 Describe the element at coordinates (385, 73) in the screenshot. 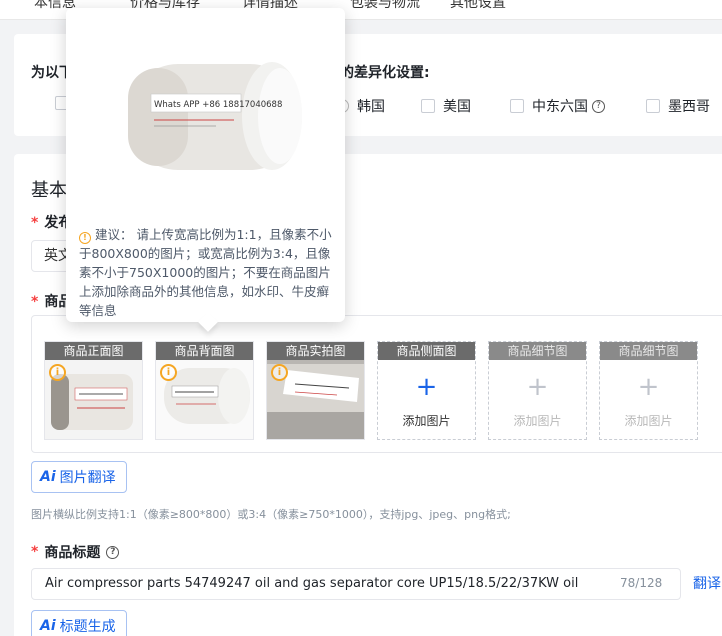

I see `diff-settings-label-suffix: 的差异化设置:` at that location.